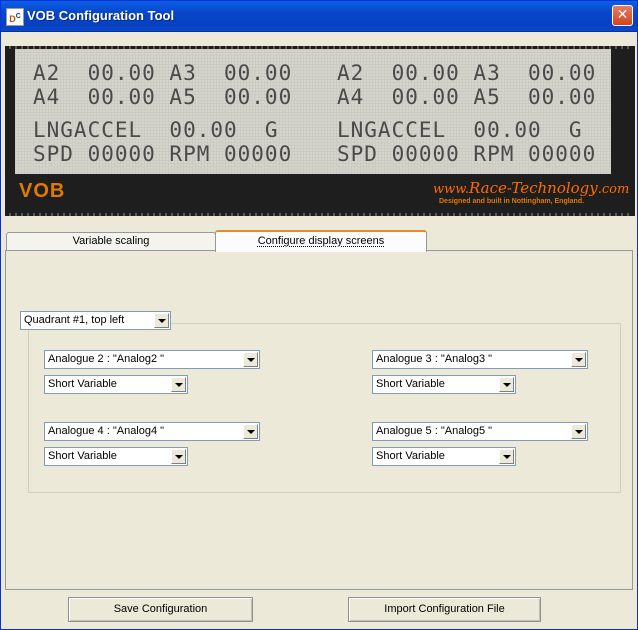 The height and width of the screenshot is (630, 638). What do you see at coordinates (106, 359) in the screenshot?
I see `channel-select-slot-1-value: Analogue 2 : "Analog2 "` at bounding box center [106, 359].